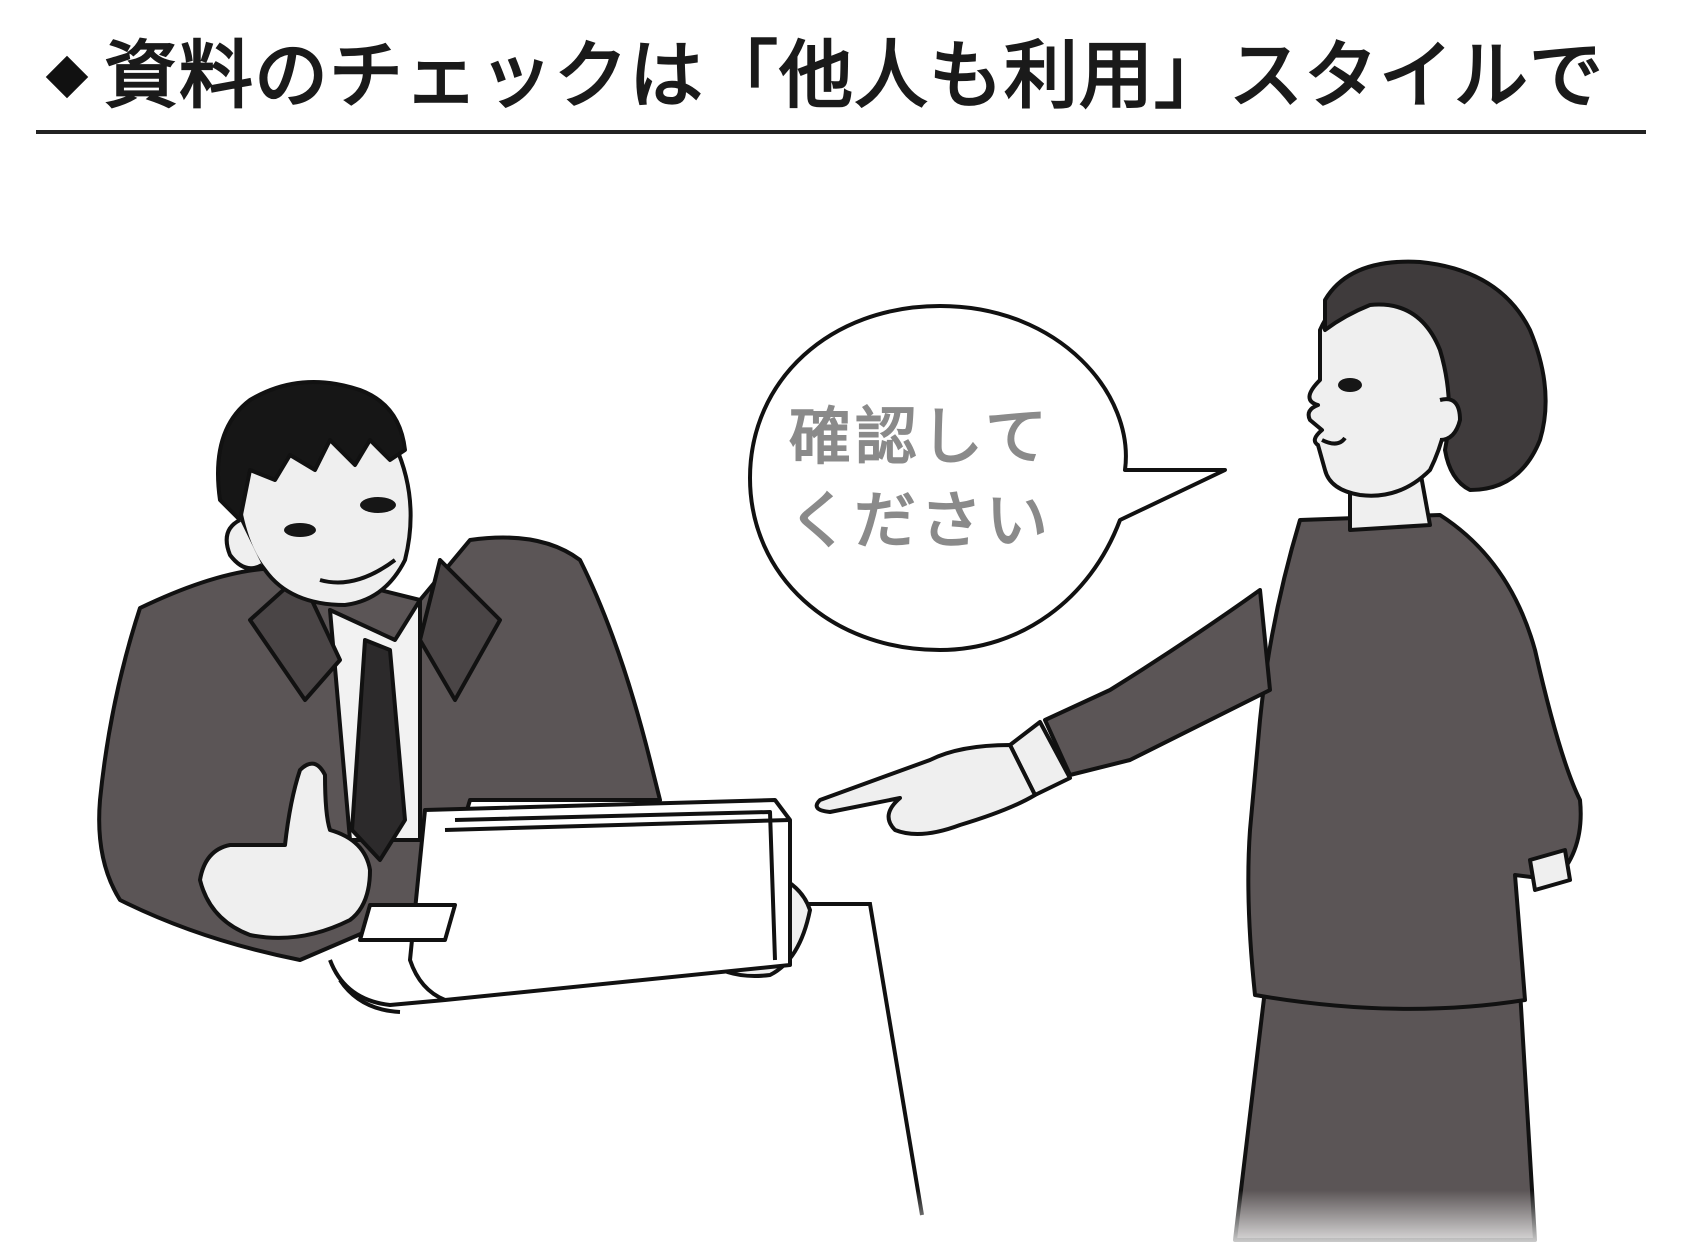 Image resolution: width=1682 pixels, height=1257 pixels. I want to click on speech-bubble-text: 確認して ください, so click(920, 479).